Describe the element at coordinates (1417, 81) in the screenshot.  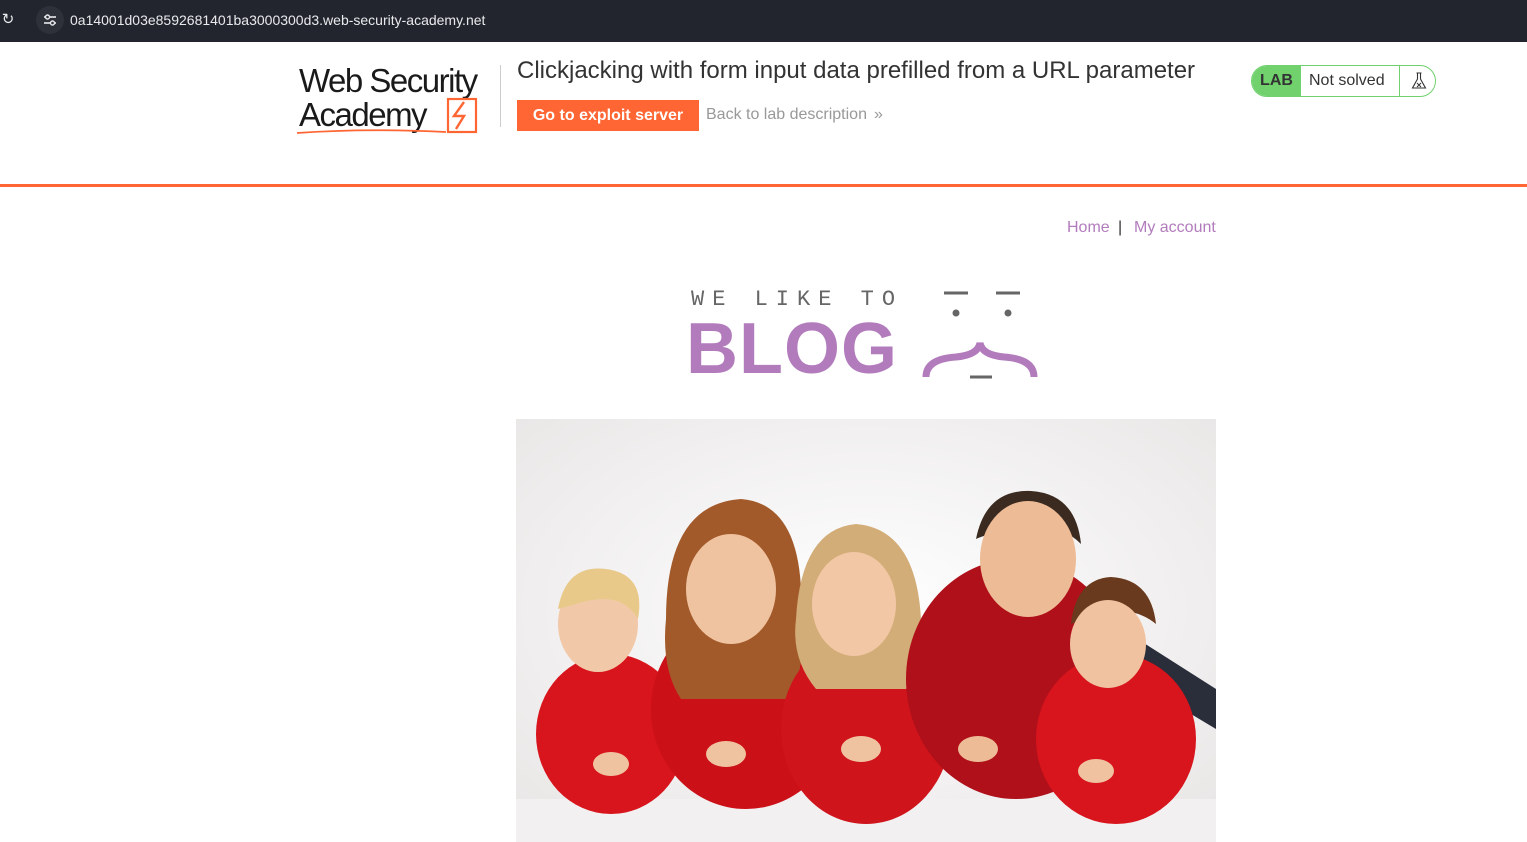
I see `flask-icon` at that location.